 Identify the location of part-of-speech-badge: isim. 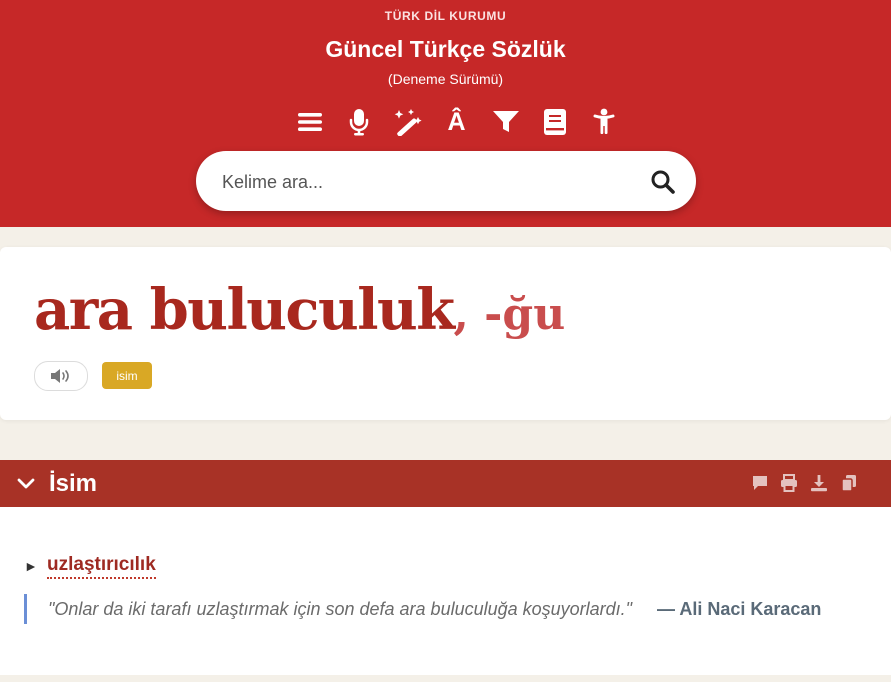
(127, 375).